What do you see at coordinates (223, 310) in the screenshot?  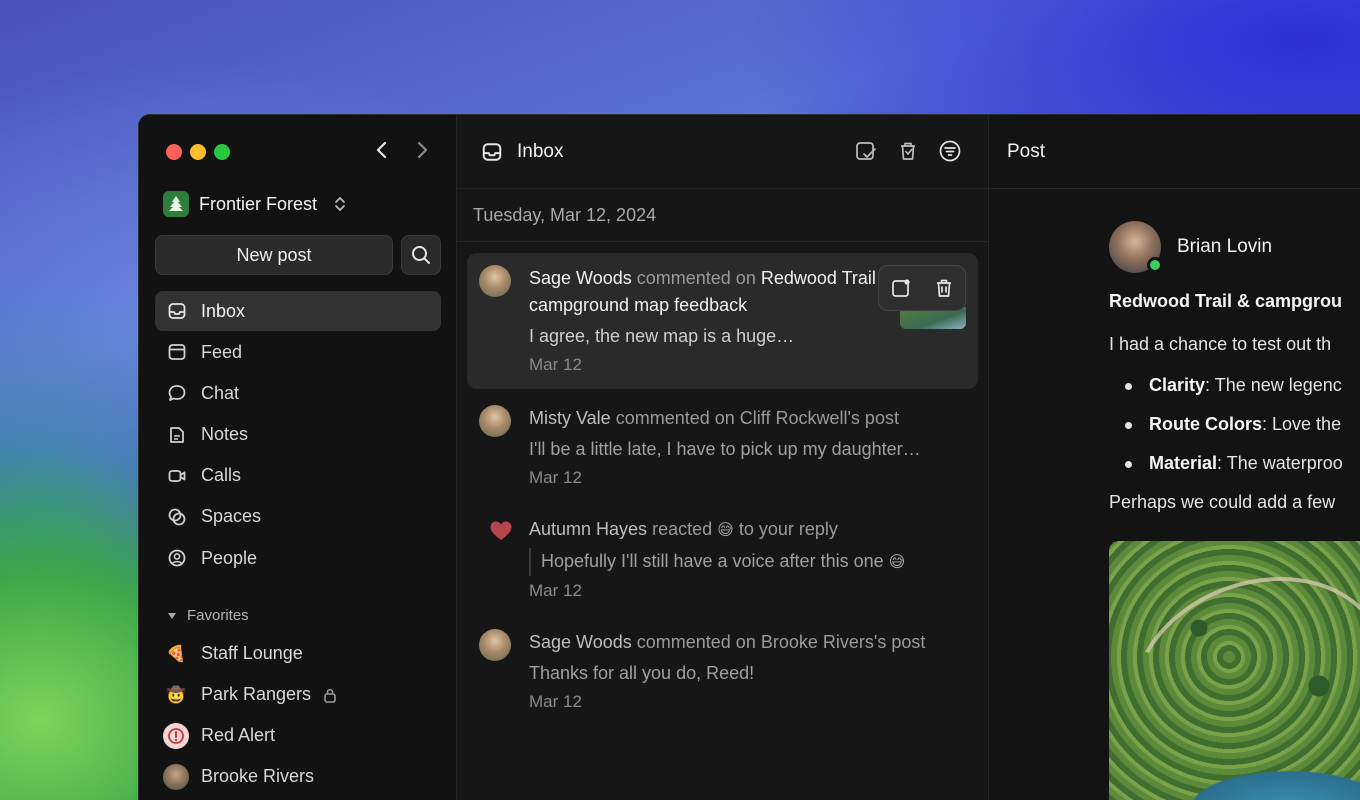 I see `sidebar-item-label: Inbox` at bounding box center [223, 310].